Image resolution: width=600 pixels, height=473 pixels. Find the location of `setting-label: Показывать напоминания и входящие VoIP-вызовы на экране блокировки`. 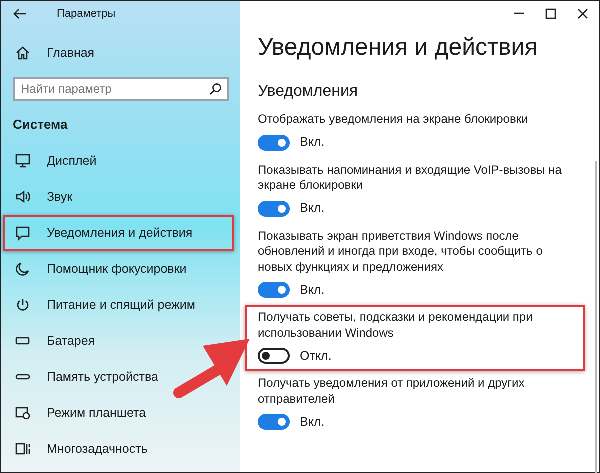

setting-label: Показывать напоминания и входящие VoIP-вызовы на экране блокировки is located at coordinates (410, 178).